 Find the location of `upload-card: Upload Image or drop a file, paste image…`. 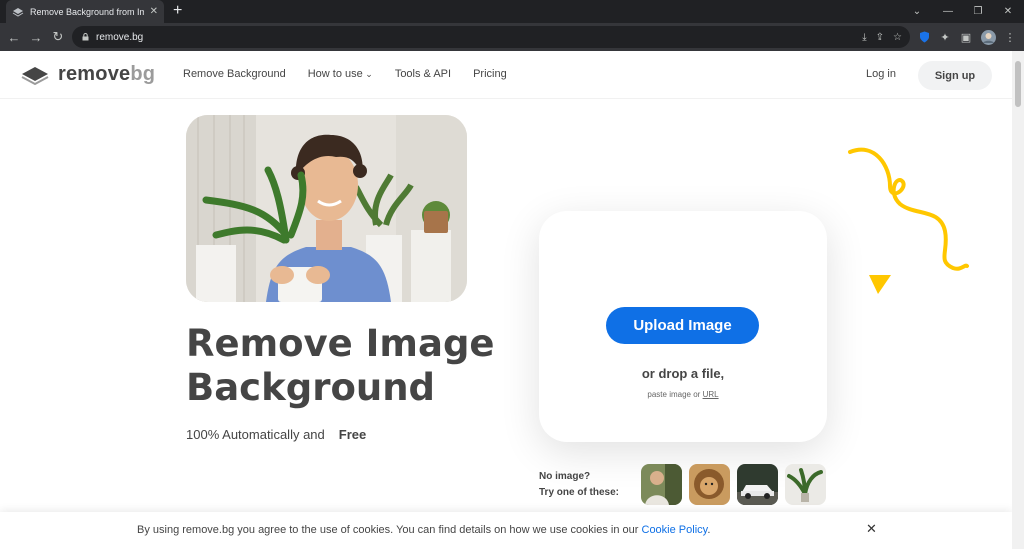

upload-card: Upload Image or drop a file, paste image… is located at coordinates (683, 326).